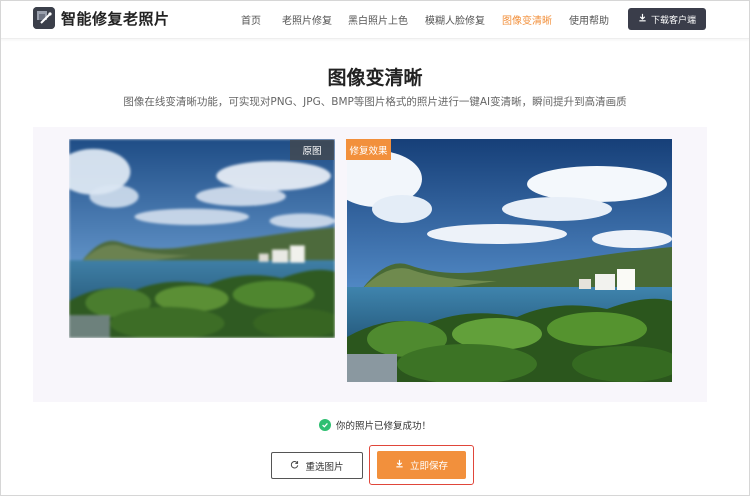  I want to click on download-client-button: 下载客户端, so click(667, 19).